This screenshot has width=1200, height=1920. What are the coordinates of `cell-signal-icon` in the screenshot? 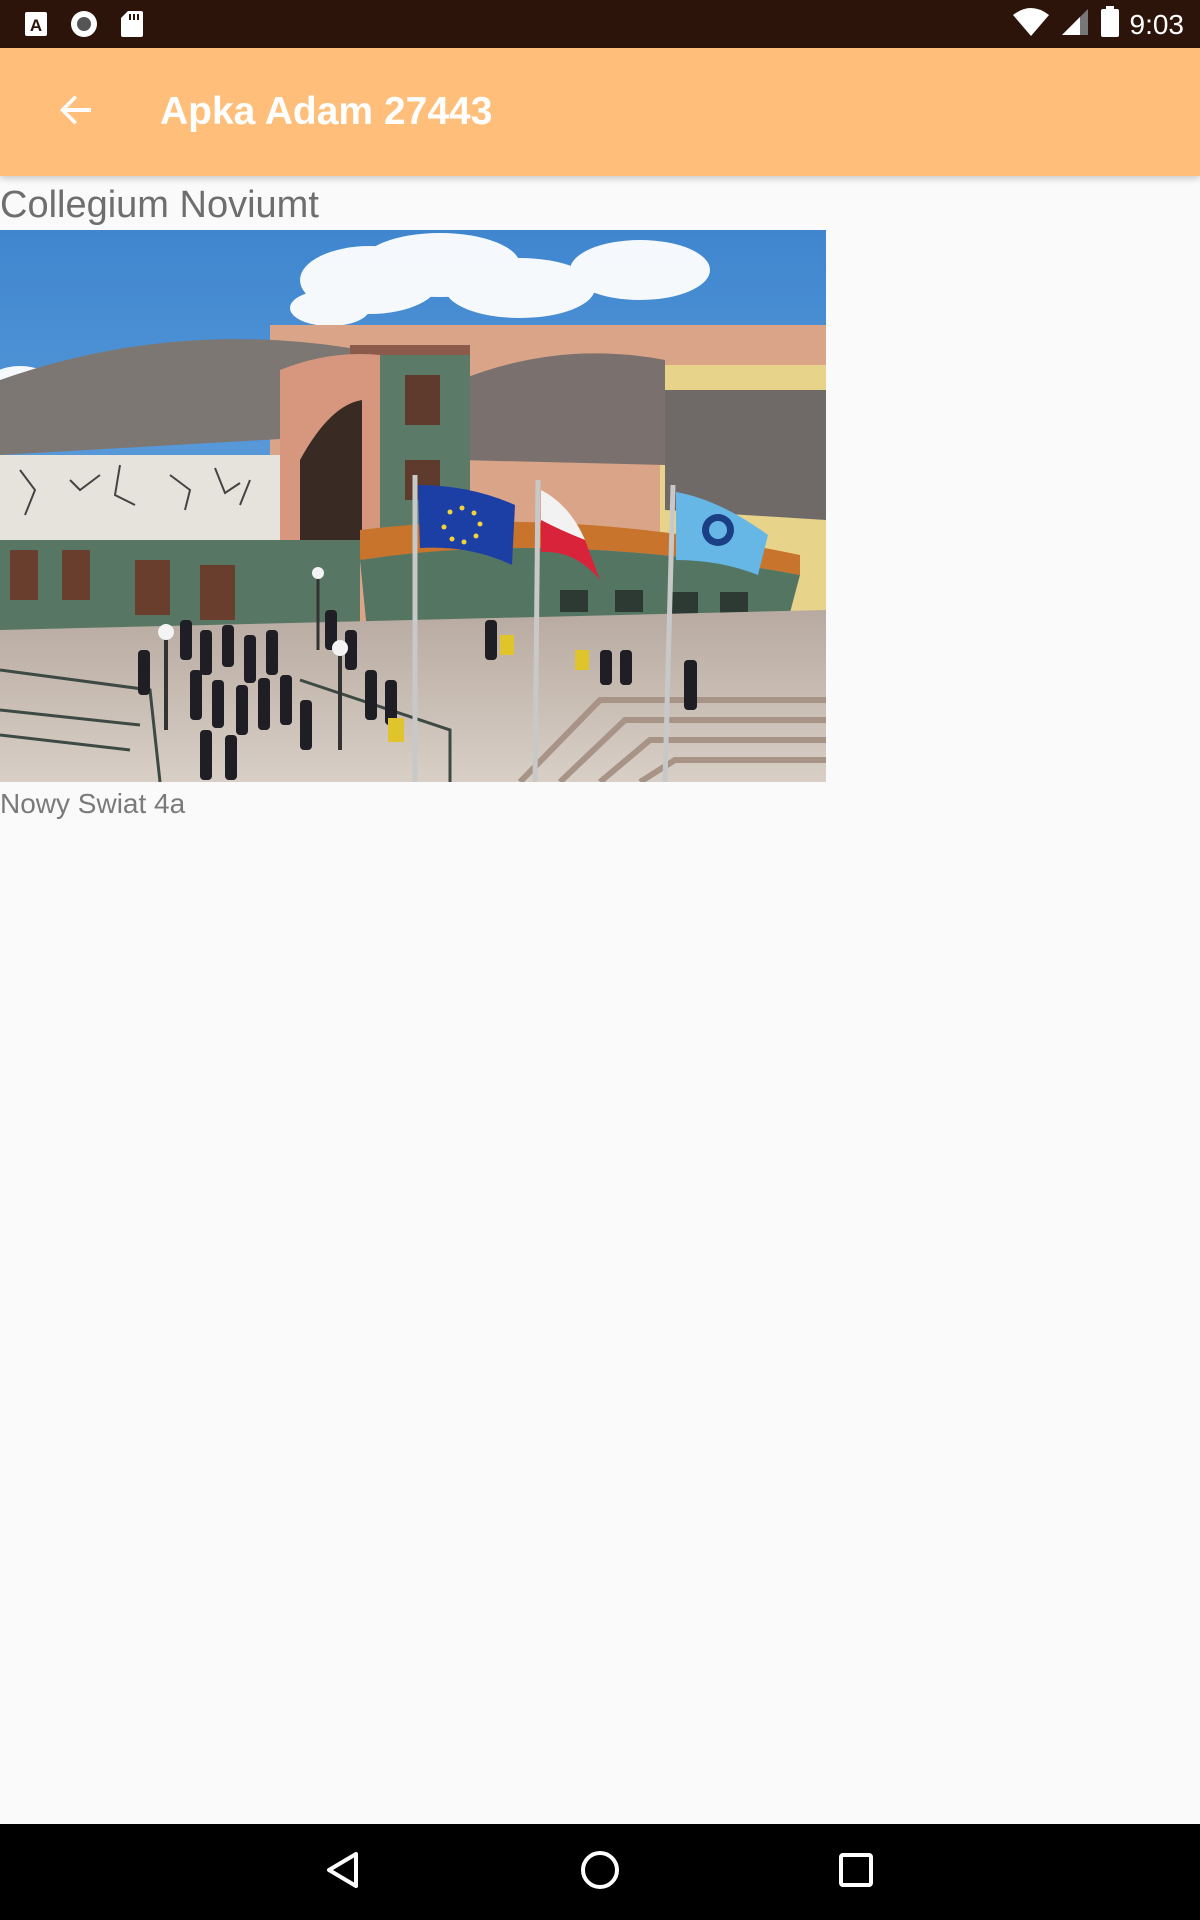 It's located at (1075, 24).